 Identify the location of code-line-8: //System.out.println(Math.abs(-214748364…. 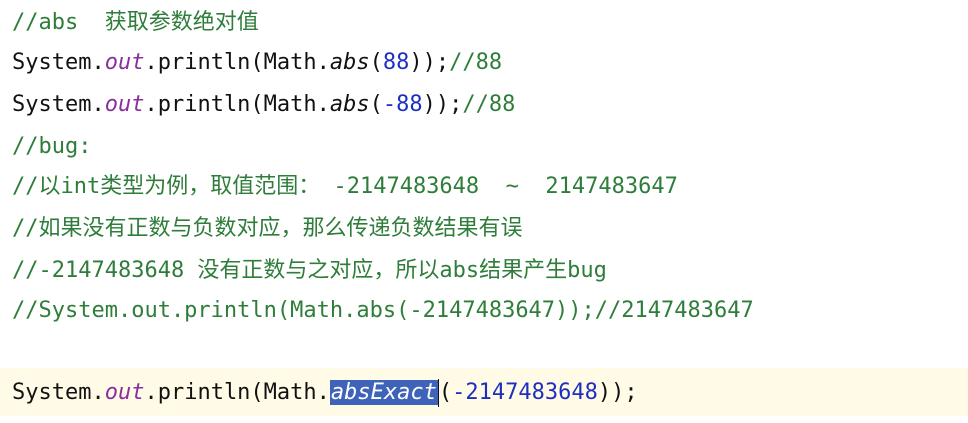
(383, 310).